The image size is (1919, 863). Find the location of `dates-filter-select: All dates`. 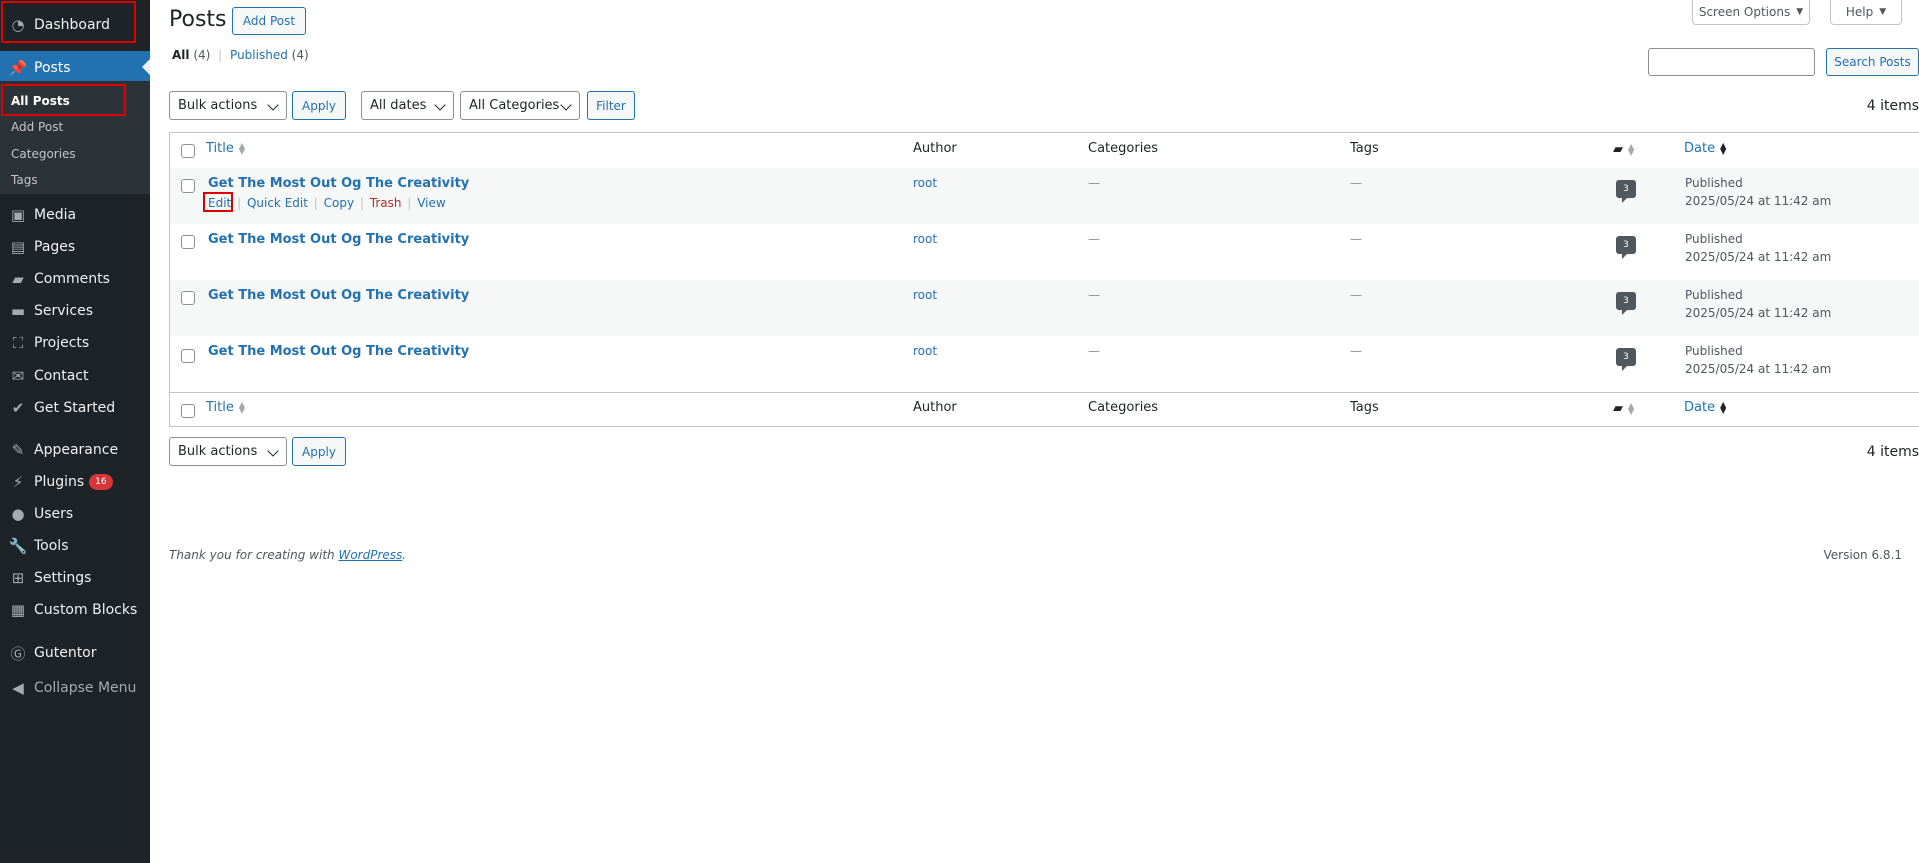

dates-filter-select: All dates is located at coordinates (407, 105).